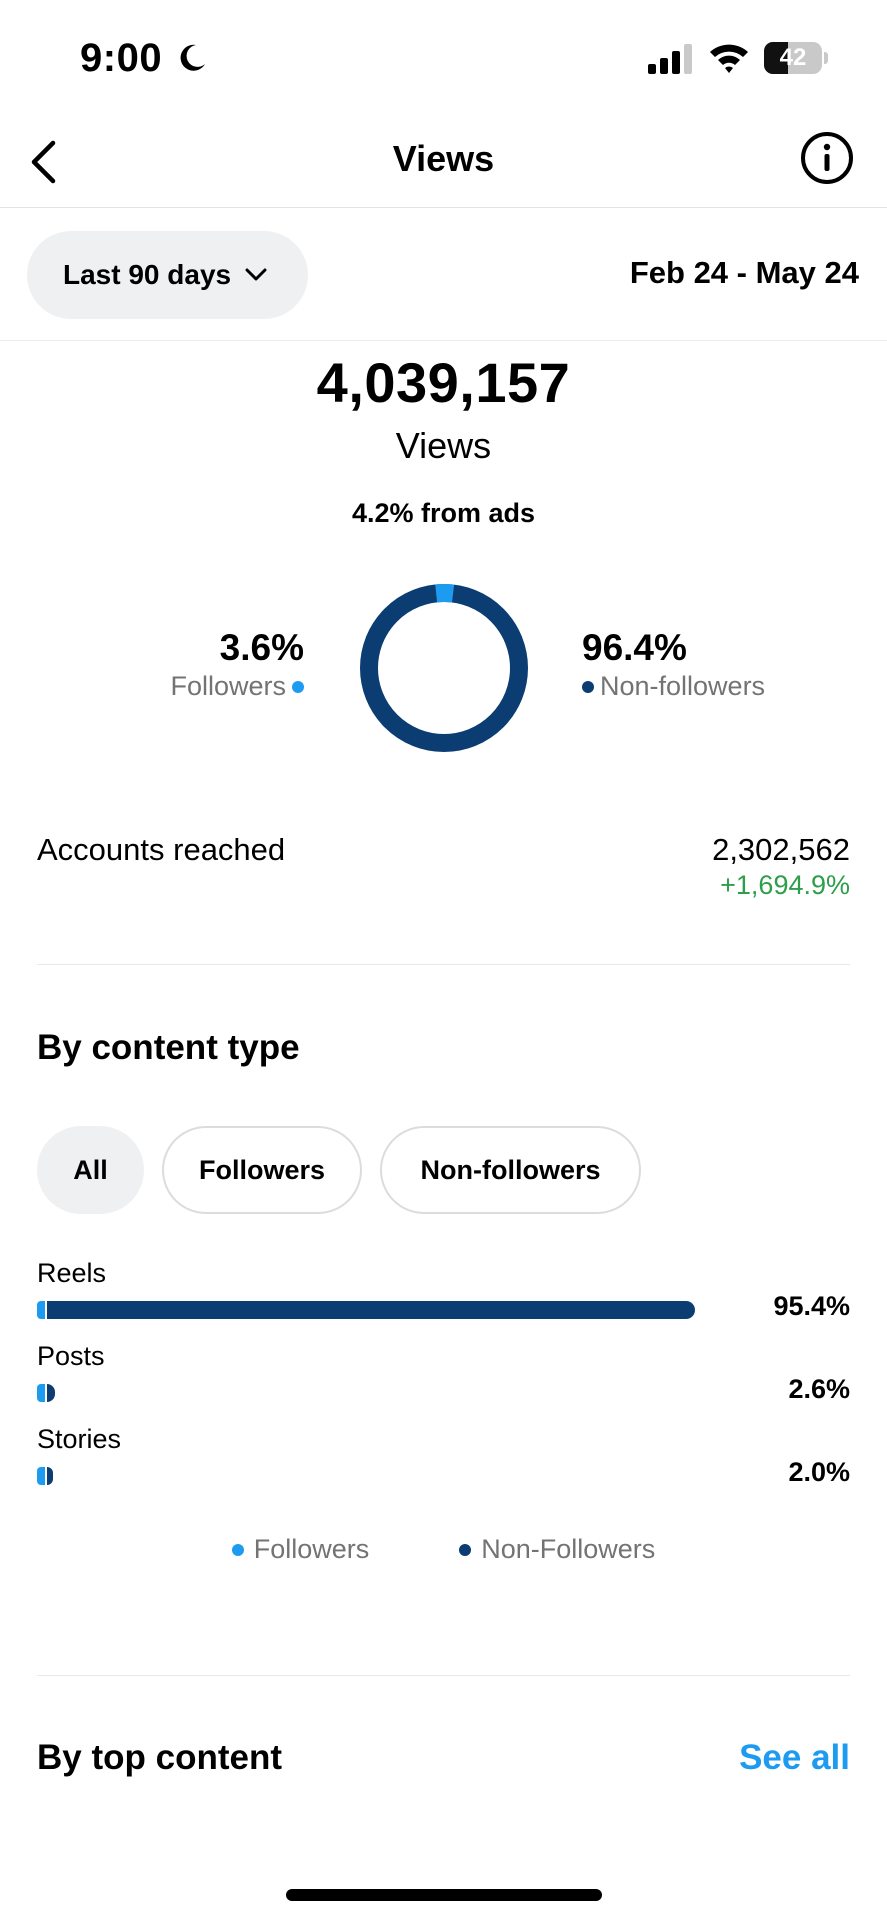  What do you see at coordinates (827, 158) in the screenshot?
I see `info-icon` at bounding box center [827, 158].